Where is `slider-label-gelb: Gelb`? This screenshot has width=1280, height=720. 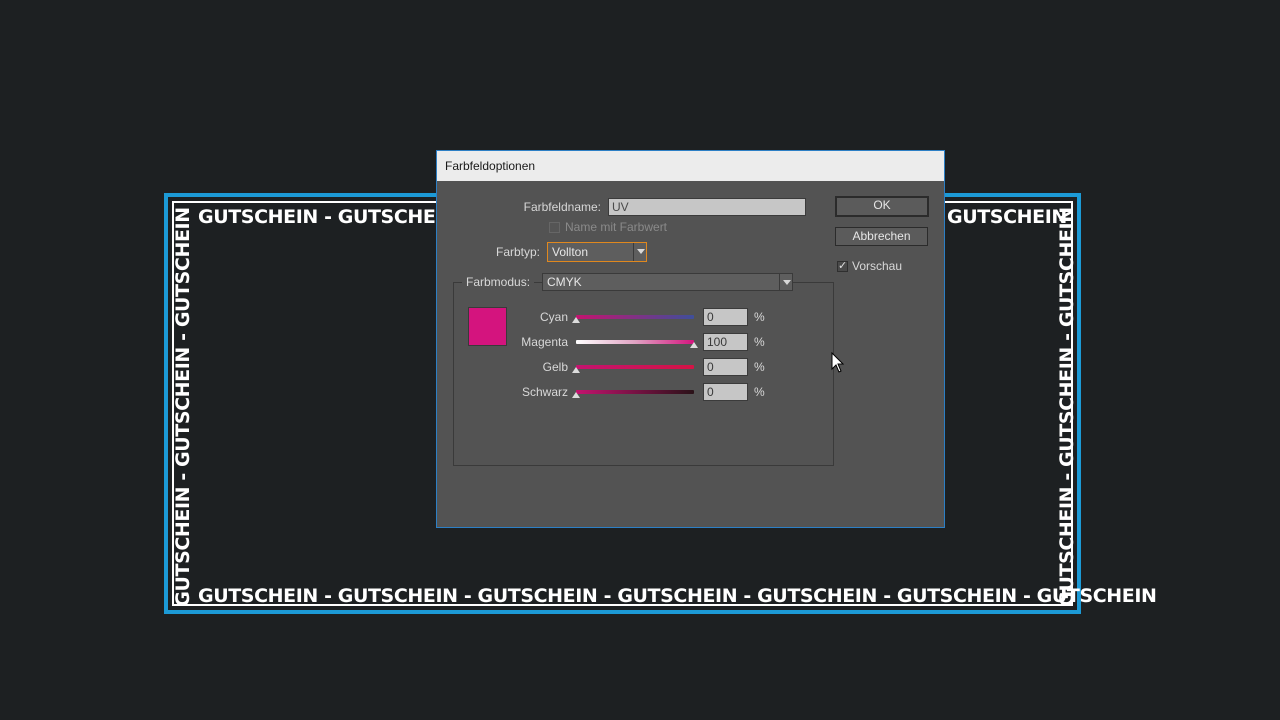
slider-label-gelb: Gelb is located at coordinates (555, 367).